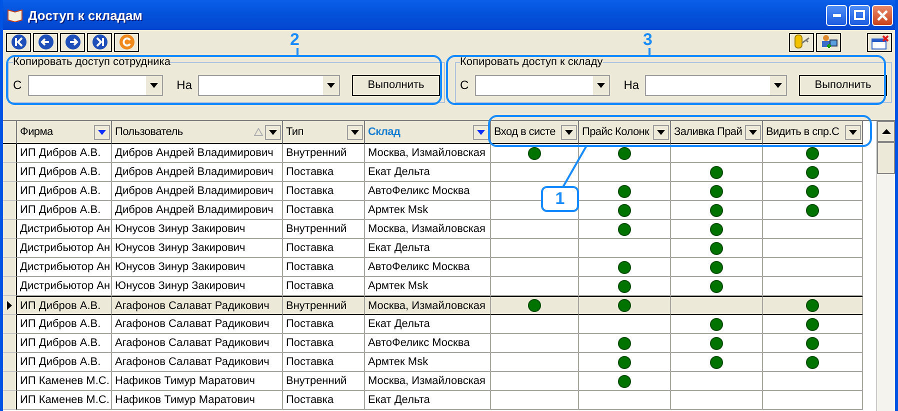  What do you see at coordinates (625, 132) in the screenshot?
I see `column-header: Прайс Колонк` at bounding box center [625, 132].